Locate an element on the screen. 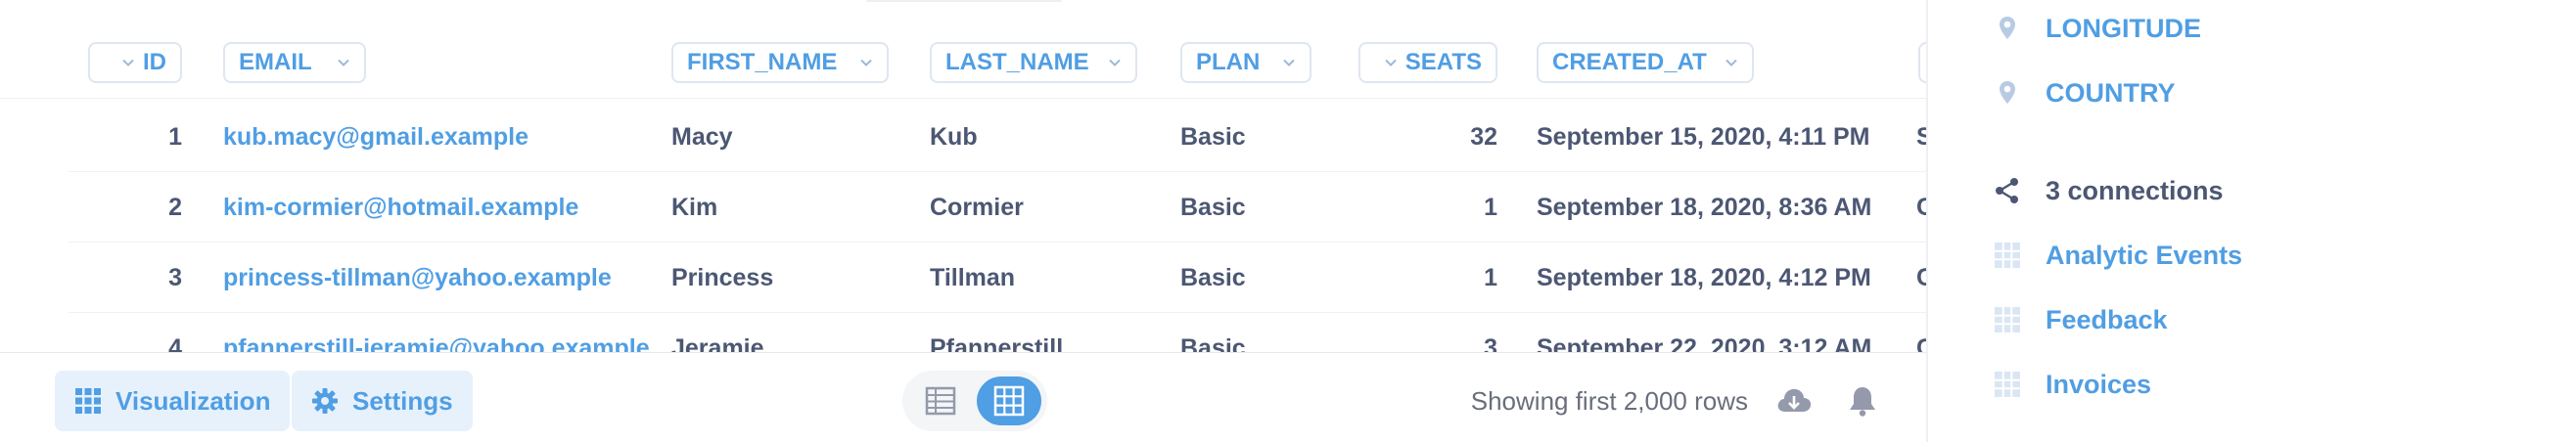 The width and height of the screenshot is (2576, 442). connections-header: 3 connections is located at coordinates (2109, 190).